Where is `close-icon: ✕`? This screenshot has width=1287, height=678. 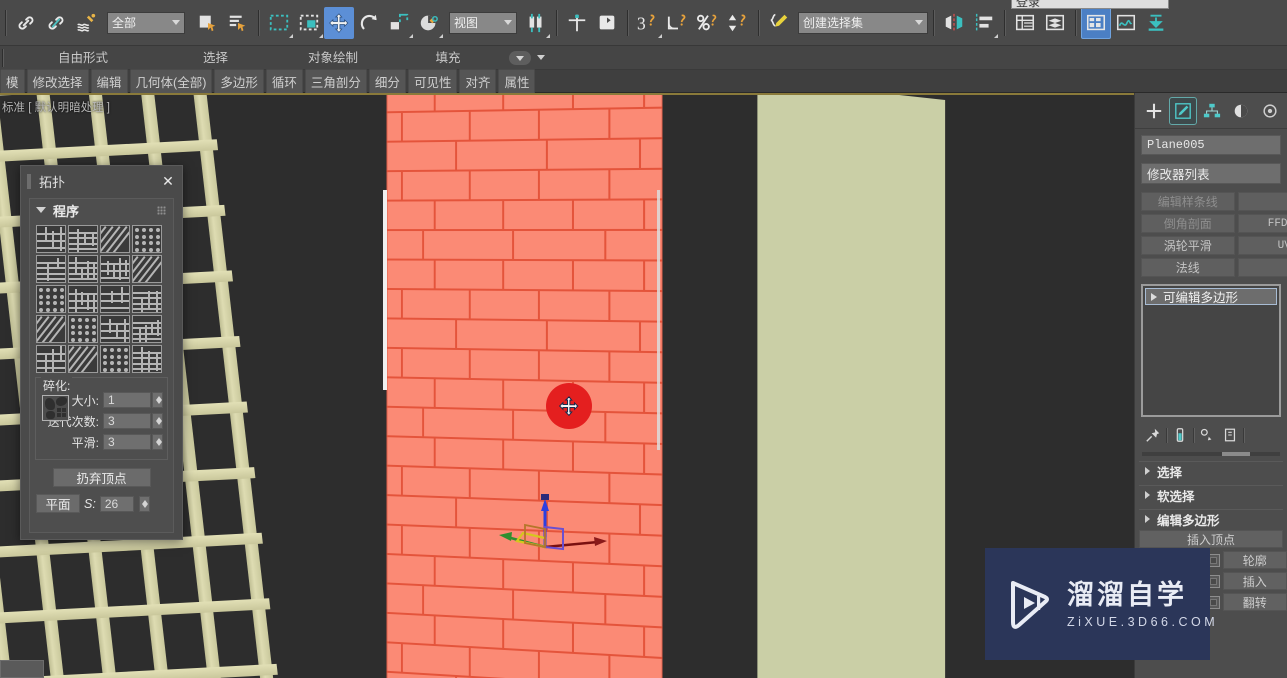 close-icon: ✕ is located at coordinates (168, 181).